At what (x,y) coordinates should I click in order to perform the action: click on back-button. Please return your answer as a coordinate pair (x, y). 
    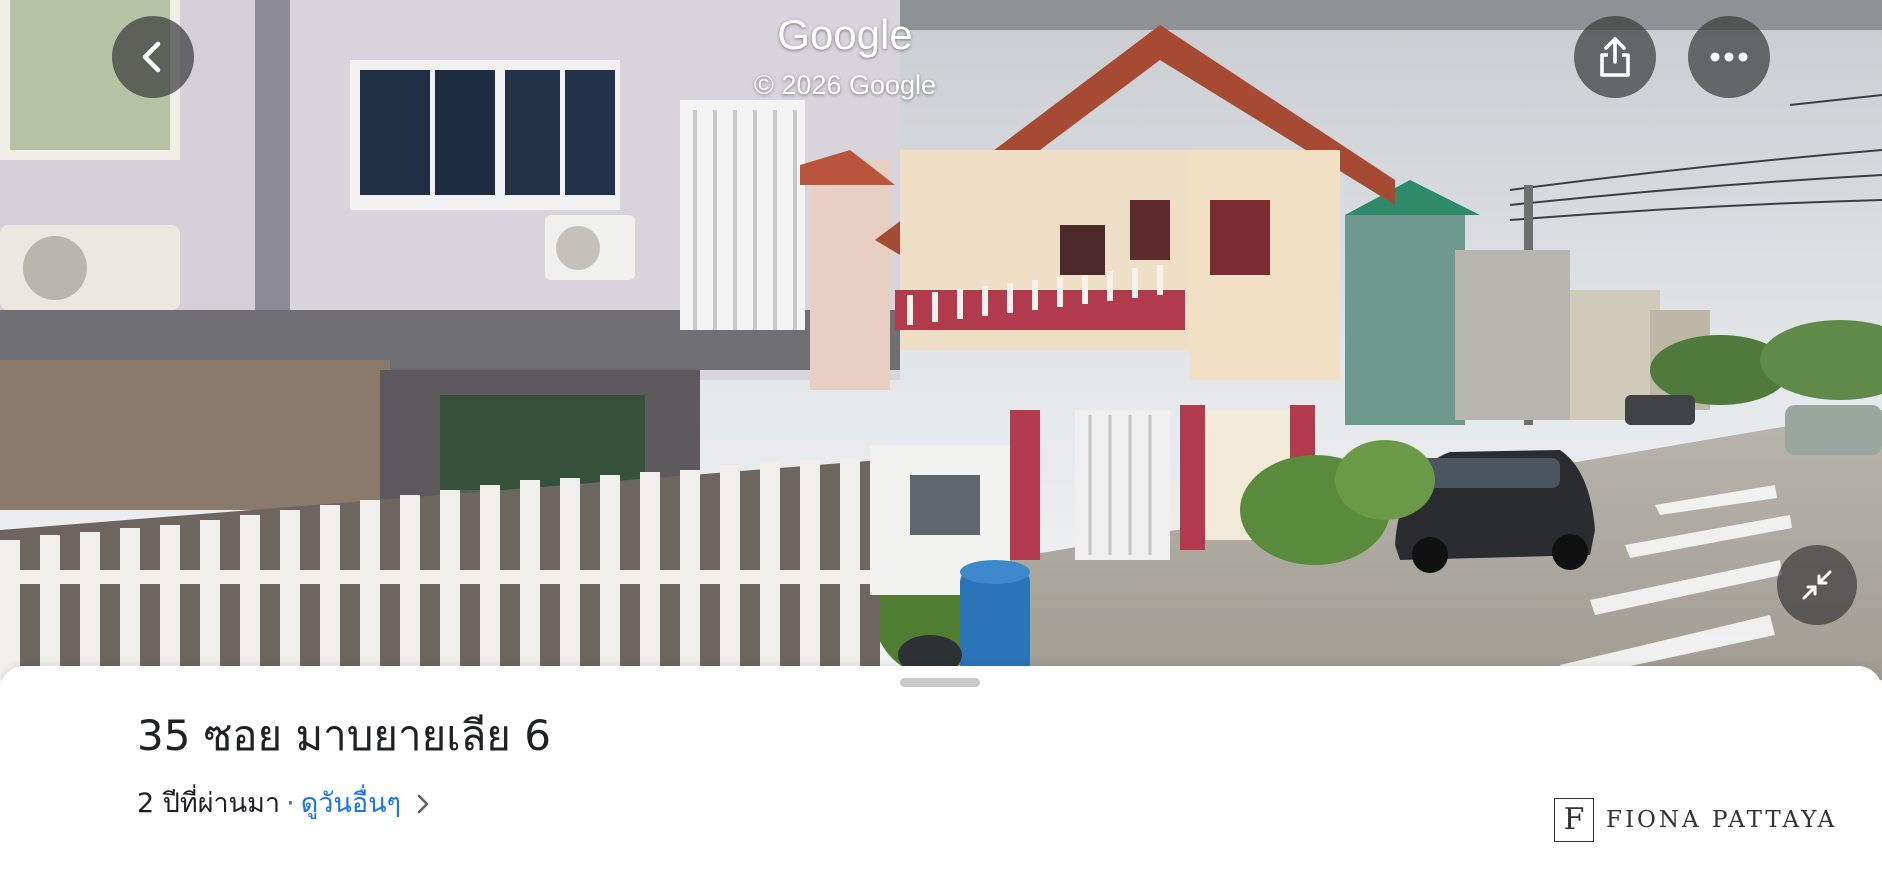
    Looking at the image, I should click on (153, 57).